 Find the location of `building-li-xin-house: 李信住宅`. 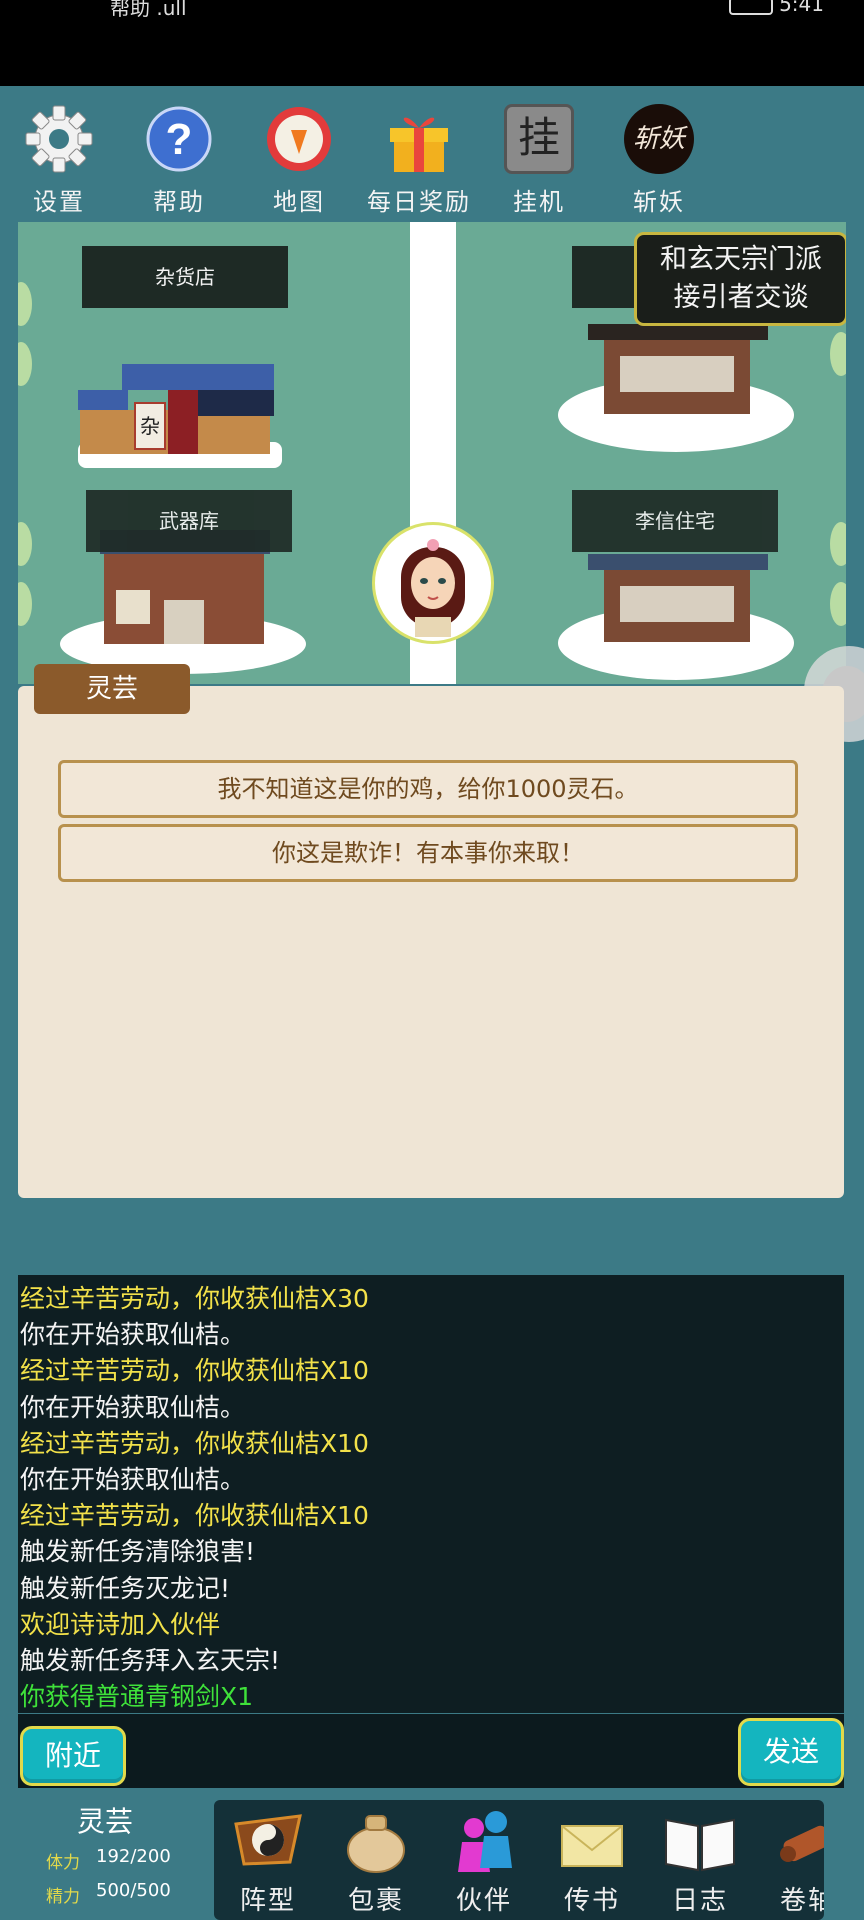

building-li-xin-house: 李信住宅 is located at coordinates (693, 587).